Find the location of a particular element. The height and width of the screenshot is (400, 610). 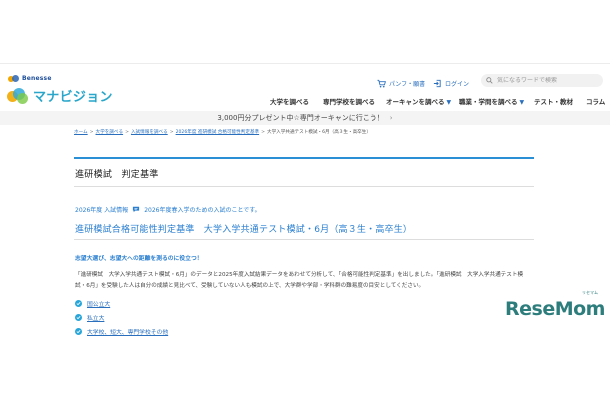

manabi-vision-logo-icon is located at coordinates (18, 95).